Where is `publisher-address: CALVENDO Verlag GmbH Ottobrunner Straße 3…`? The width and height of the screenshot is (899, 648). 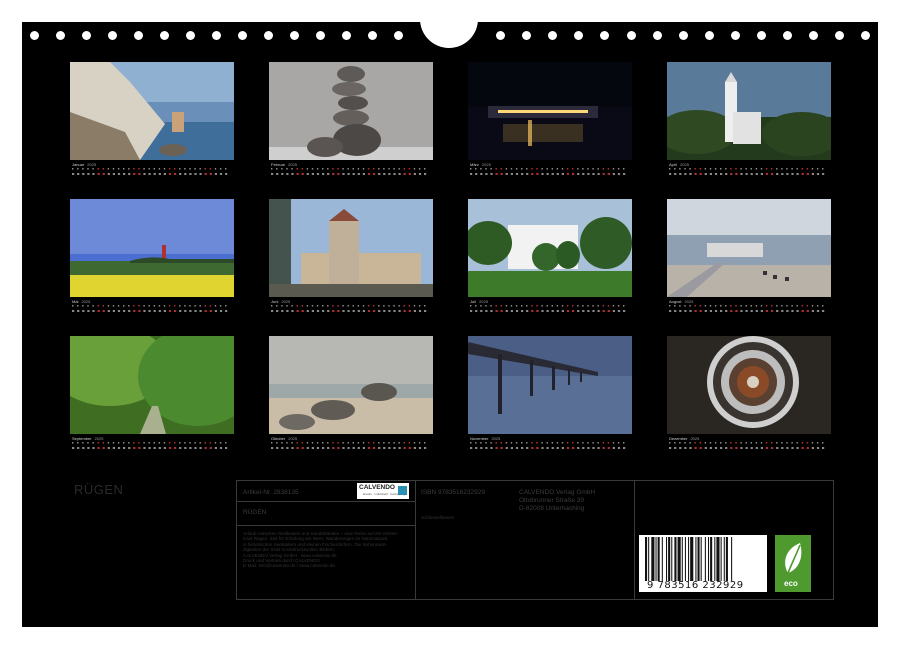 publisher-address: CALVENDO Verlag GmbH Ottobrunner Straße 3… is located at coordinates (557, 500).